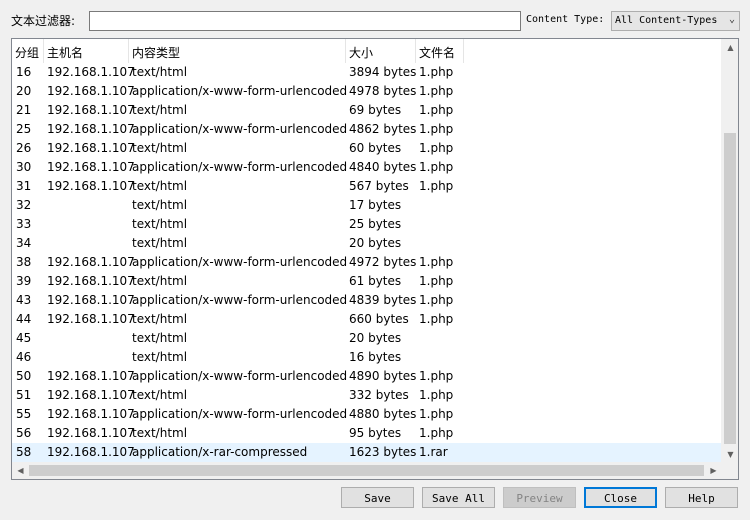 The height and width of the screenshot is (520, 750). I want to click on column-header-hostname: 主机名, so click(86, 51).